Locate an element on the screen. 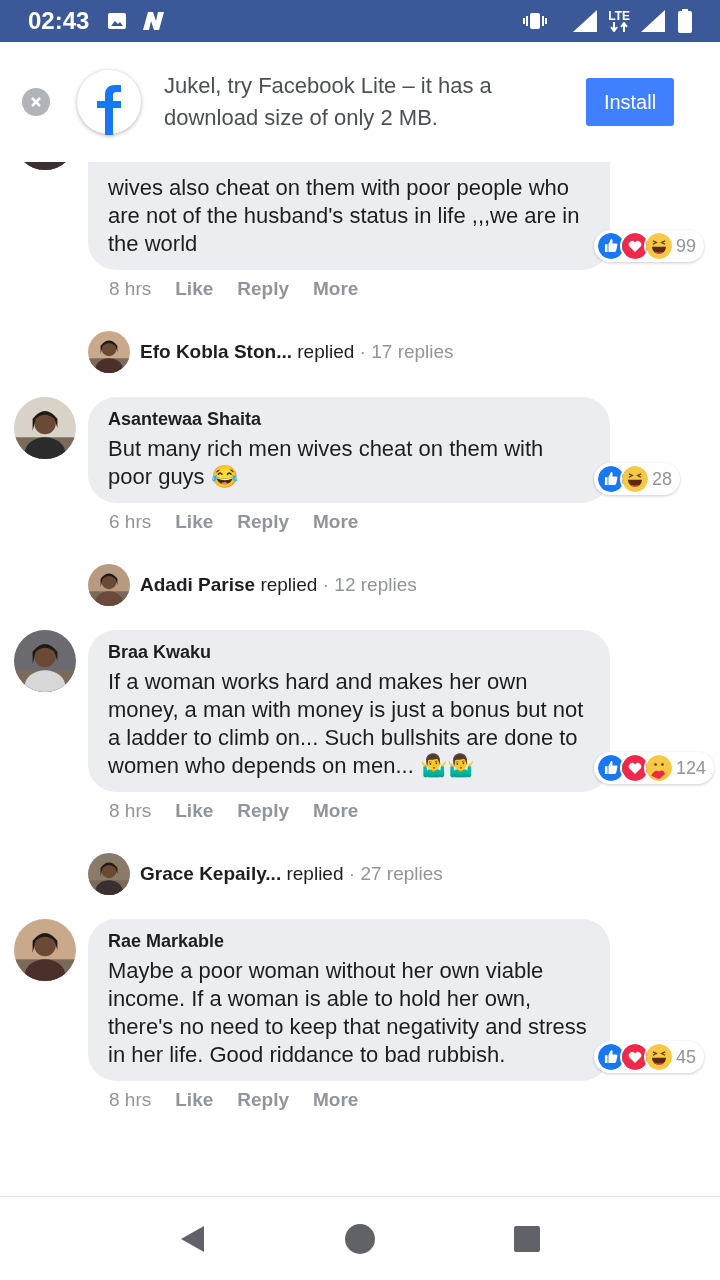  reaction-pill: 45 is located at coordinates (649, 1057).